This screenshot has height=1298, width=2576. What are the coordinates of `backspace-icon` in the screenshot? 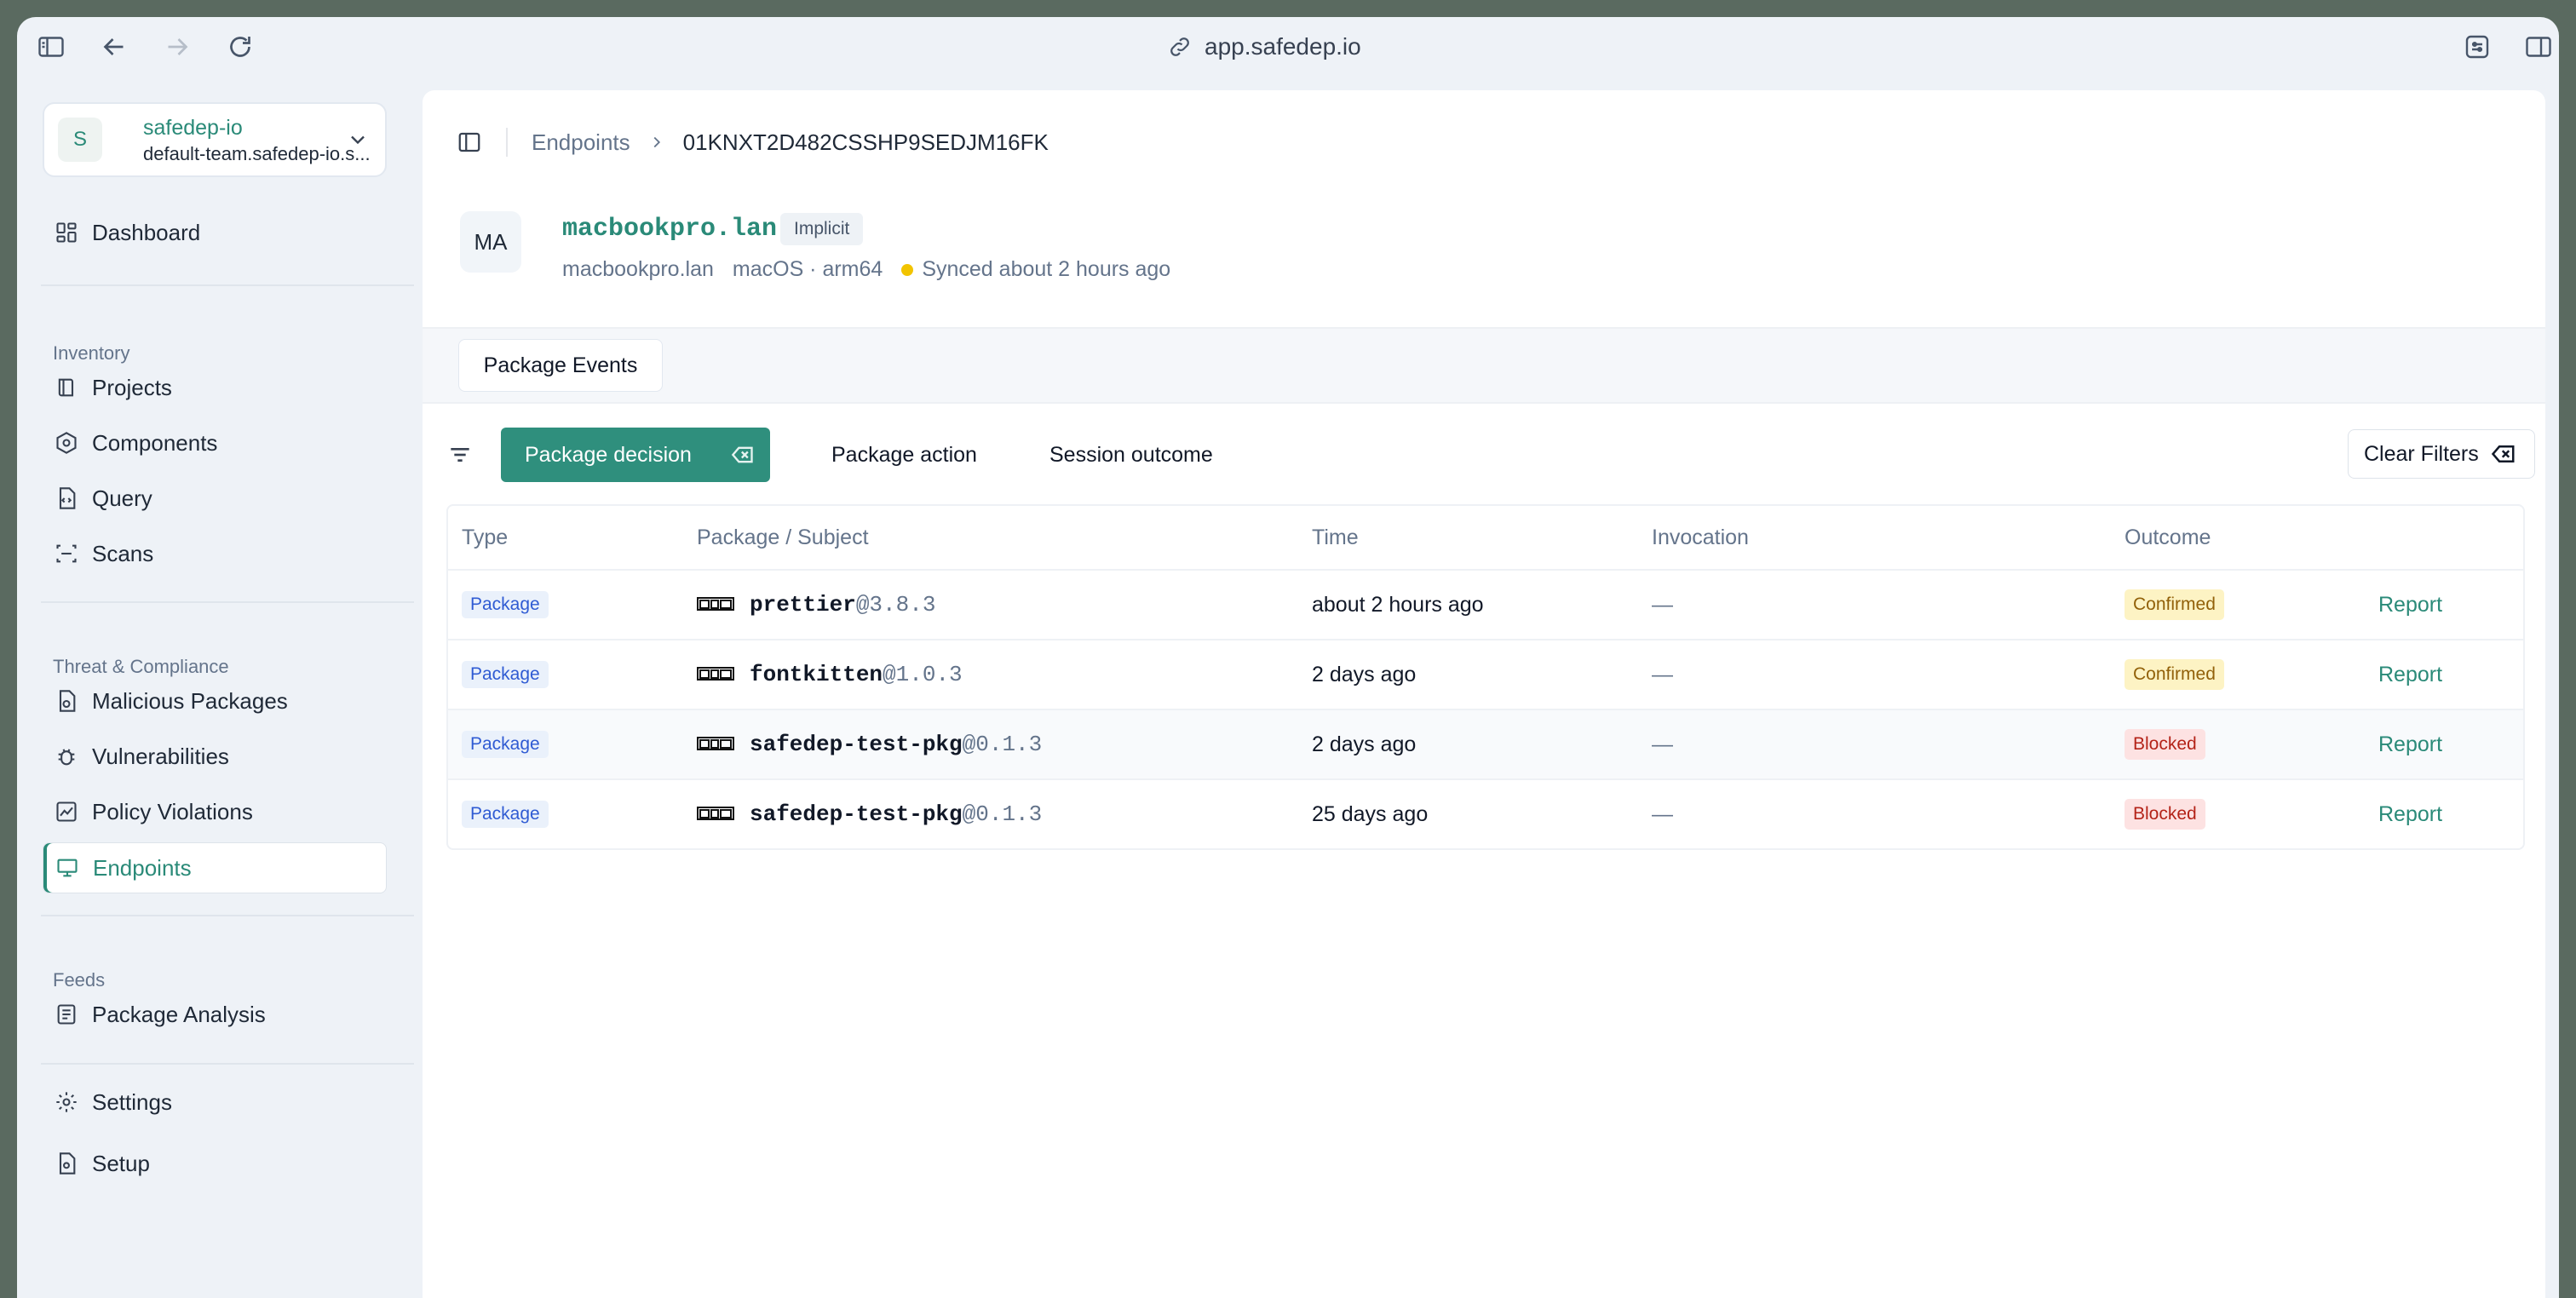 It's located at (2503, 453).